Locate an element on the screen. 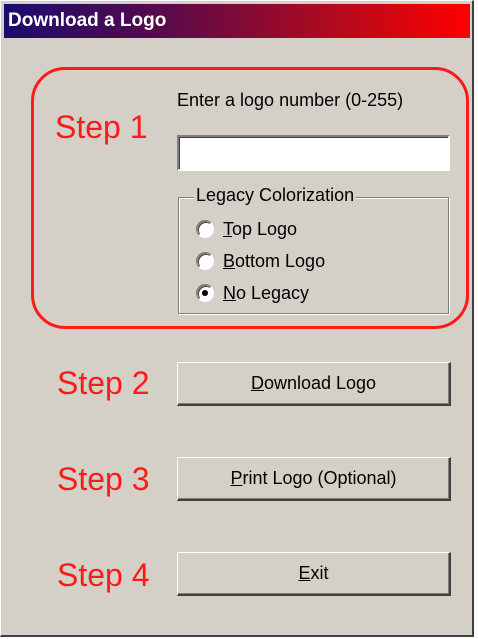  logo-number-input is located at coordinates (313, 153).